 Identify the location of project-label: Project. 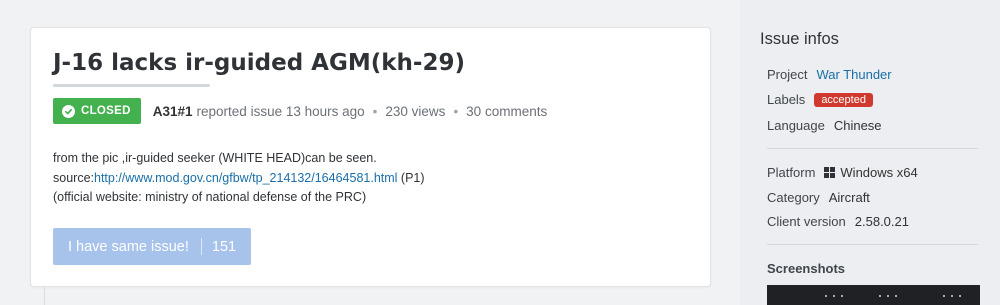
(787, 74).